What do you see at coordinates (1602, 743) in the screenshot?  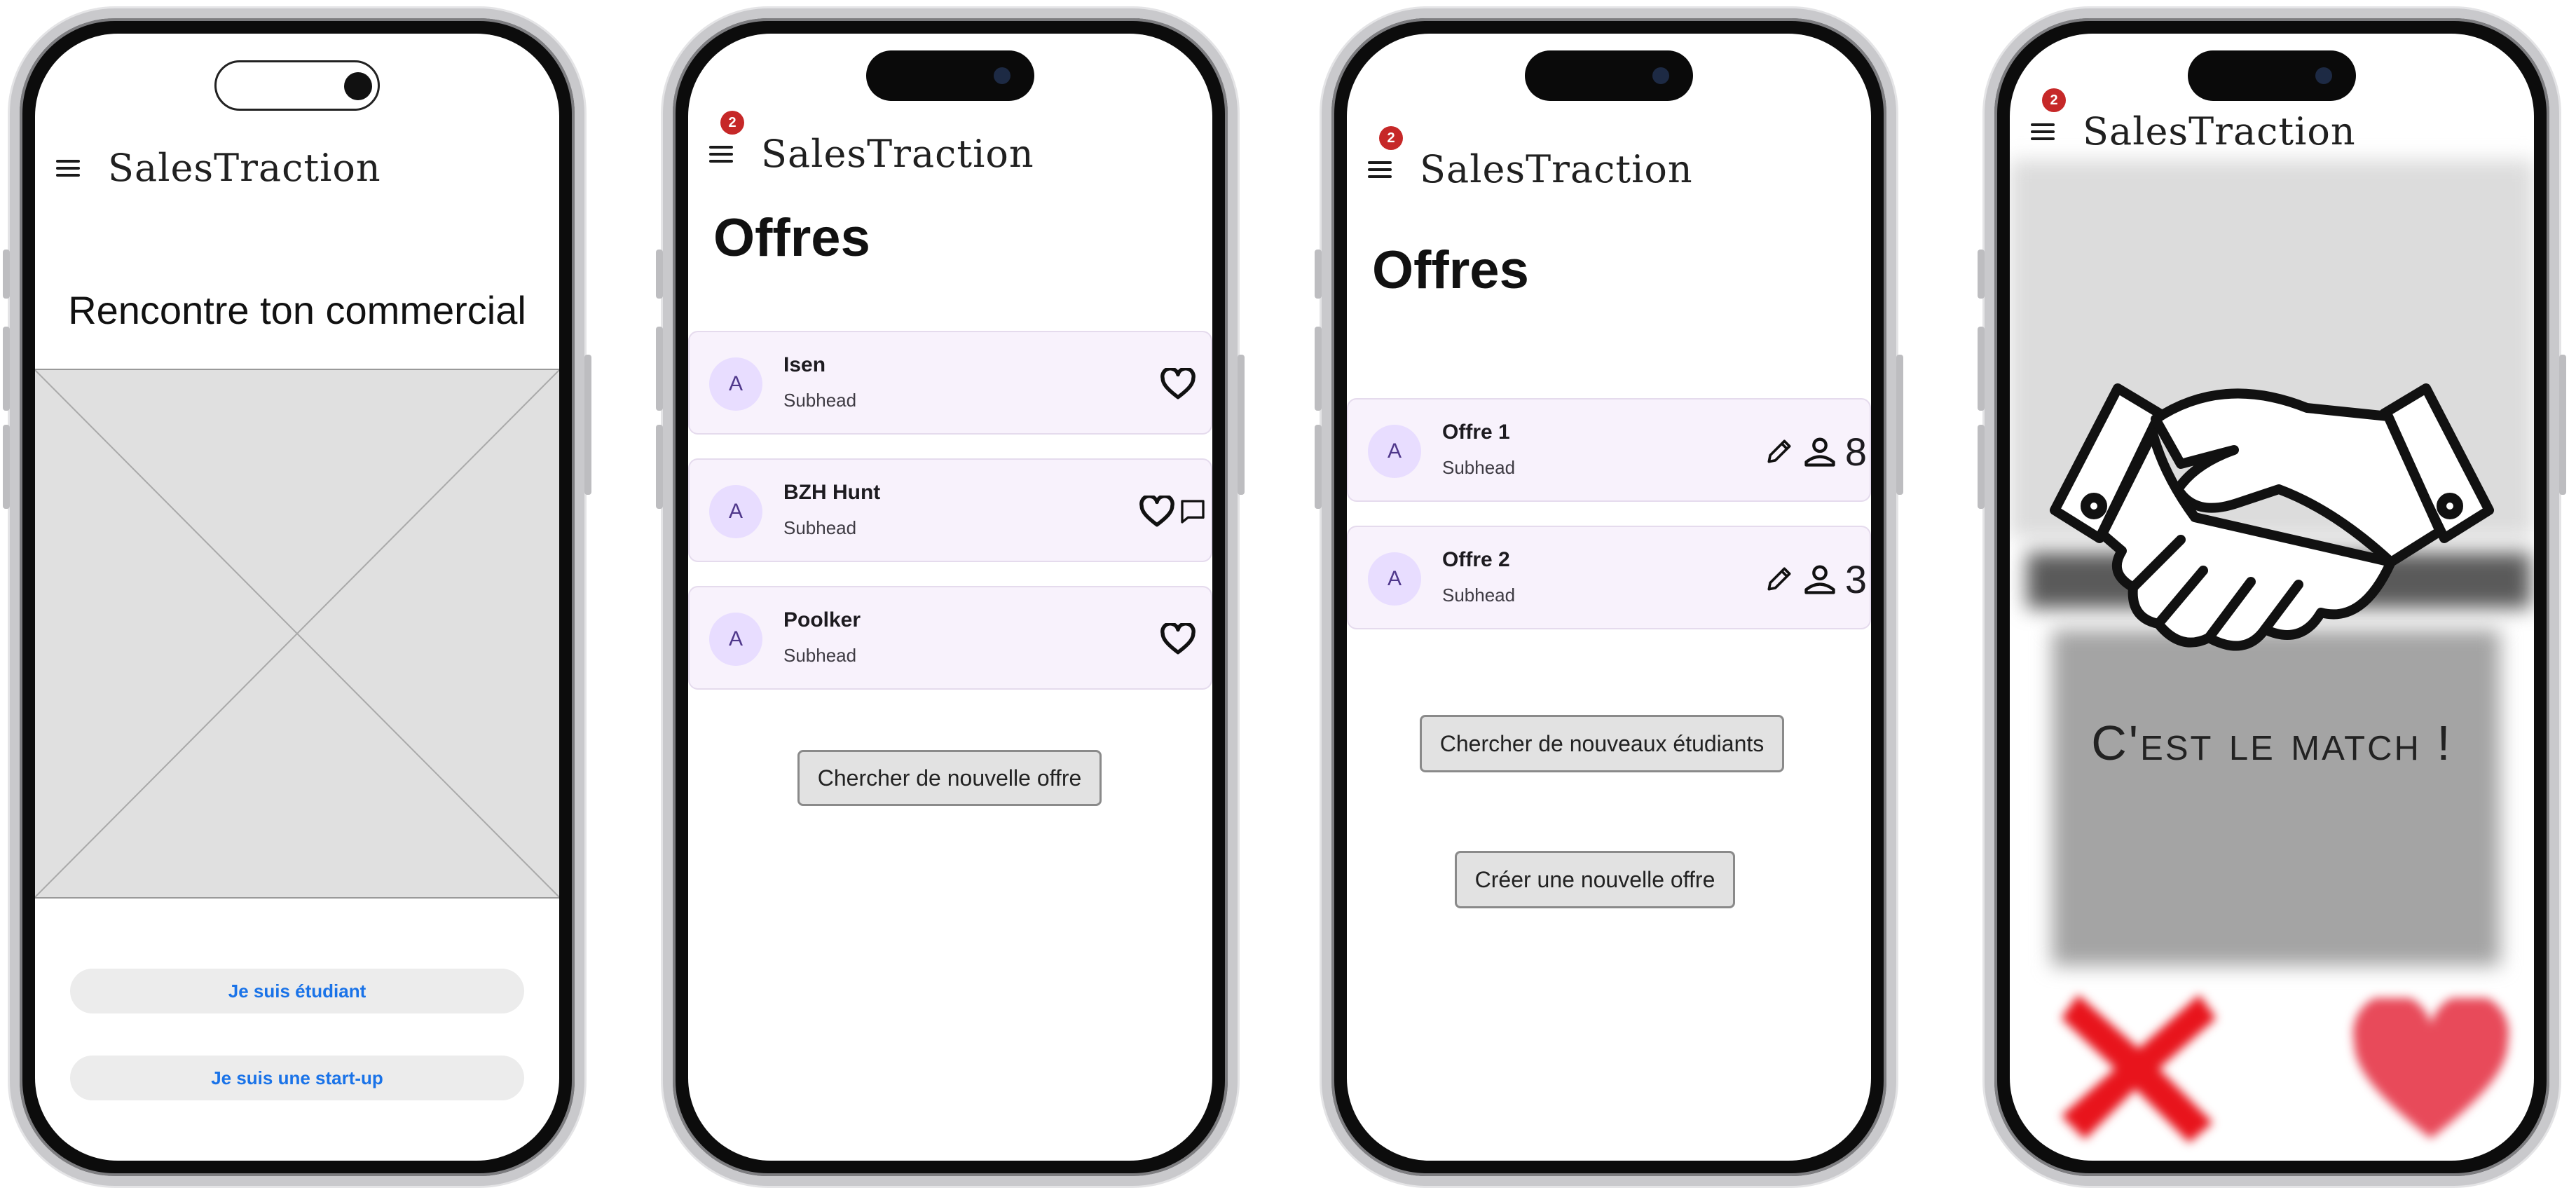 I see `search-students-button: Chercher de nouveaux étudiants` at bounding box center [1602, 743].